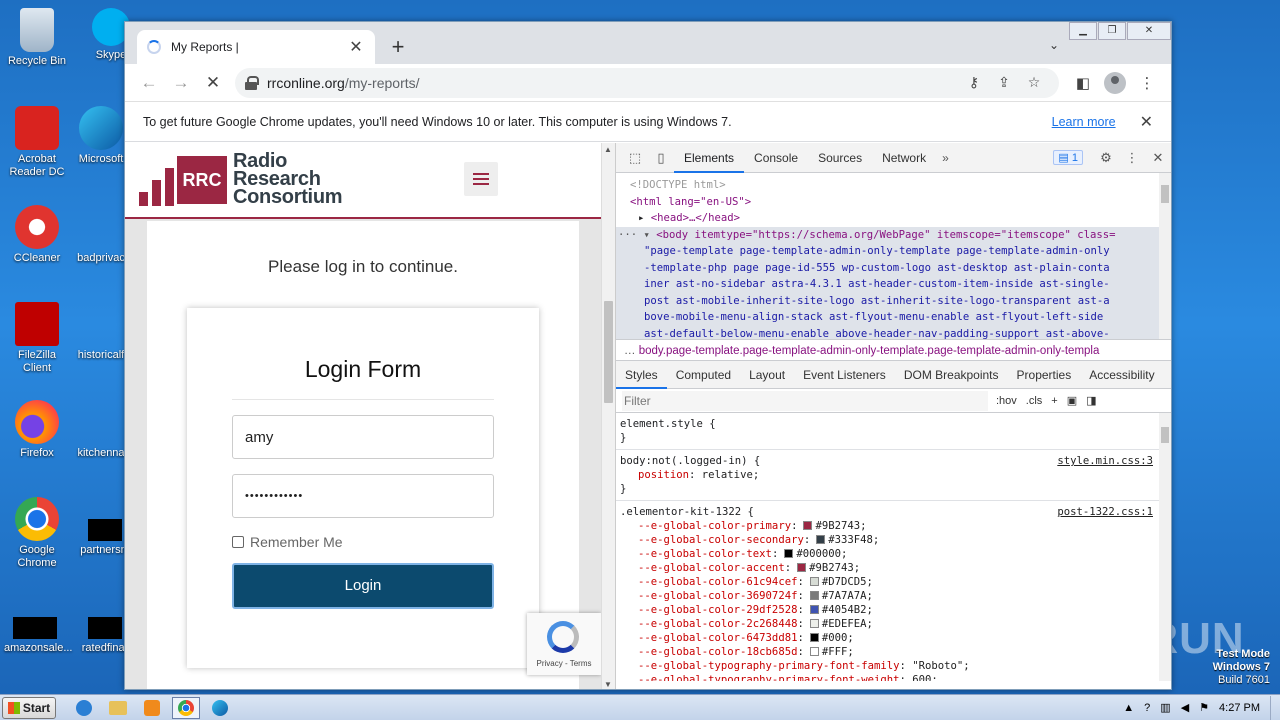 This screenshot has height=720, width=1280. I want to click on css-property: --e-global-color-accent: #9B2743;, so click(887, 568).